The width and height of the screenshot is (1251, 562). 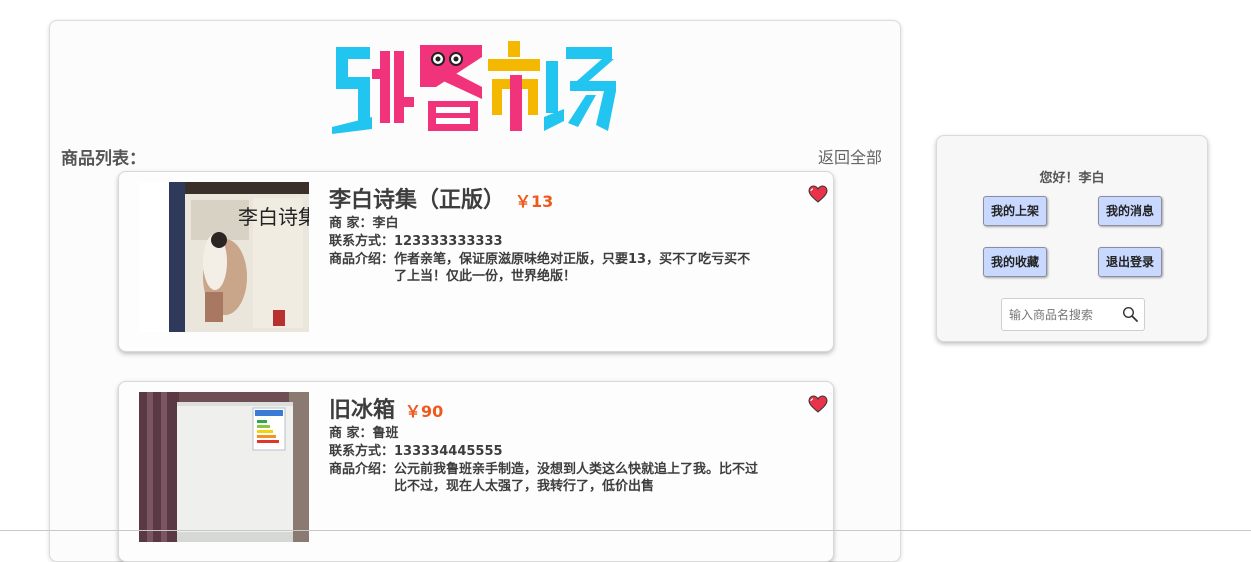 What do you see at coordinates (850, 156) in the screenshot?
I see `return-all-link: 返回全部` at bounding box center [850, 156].